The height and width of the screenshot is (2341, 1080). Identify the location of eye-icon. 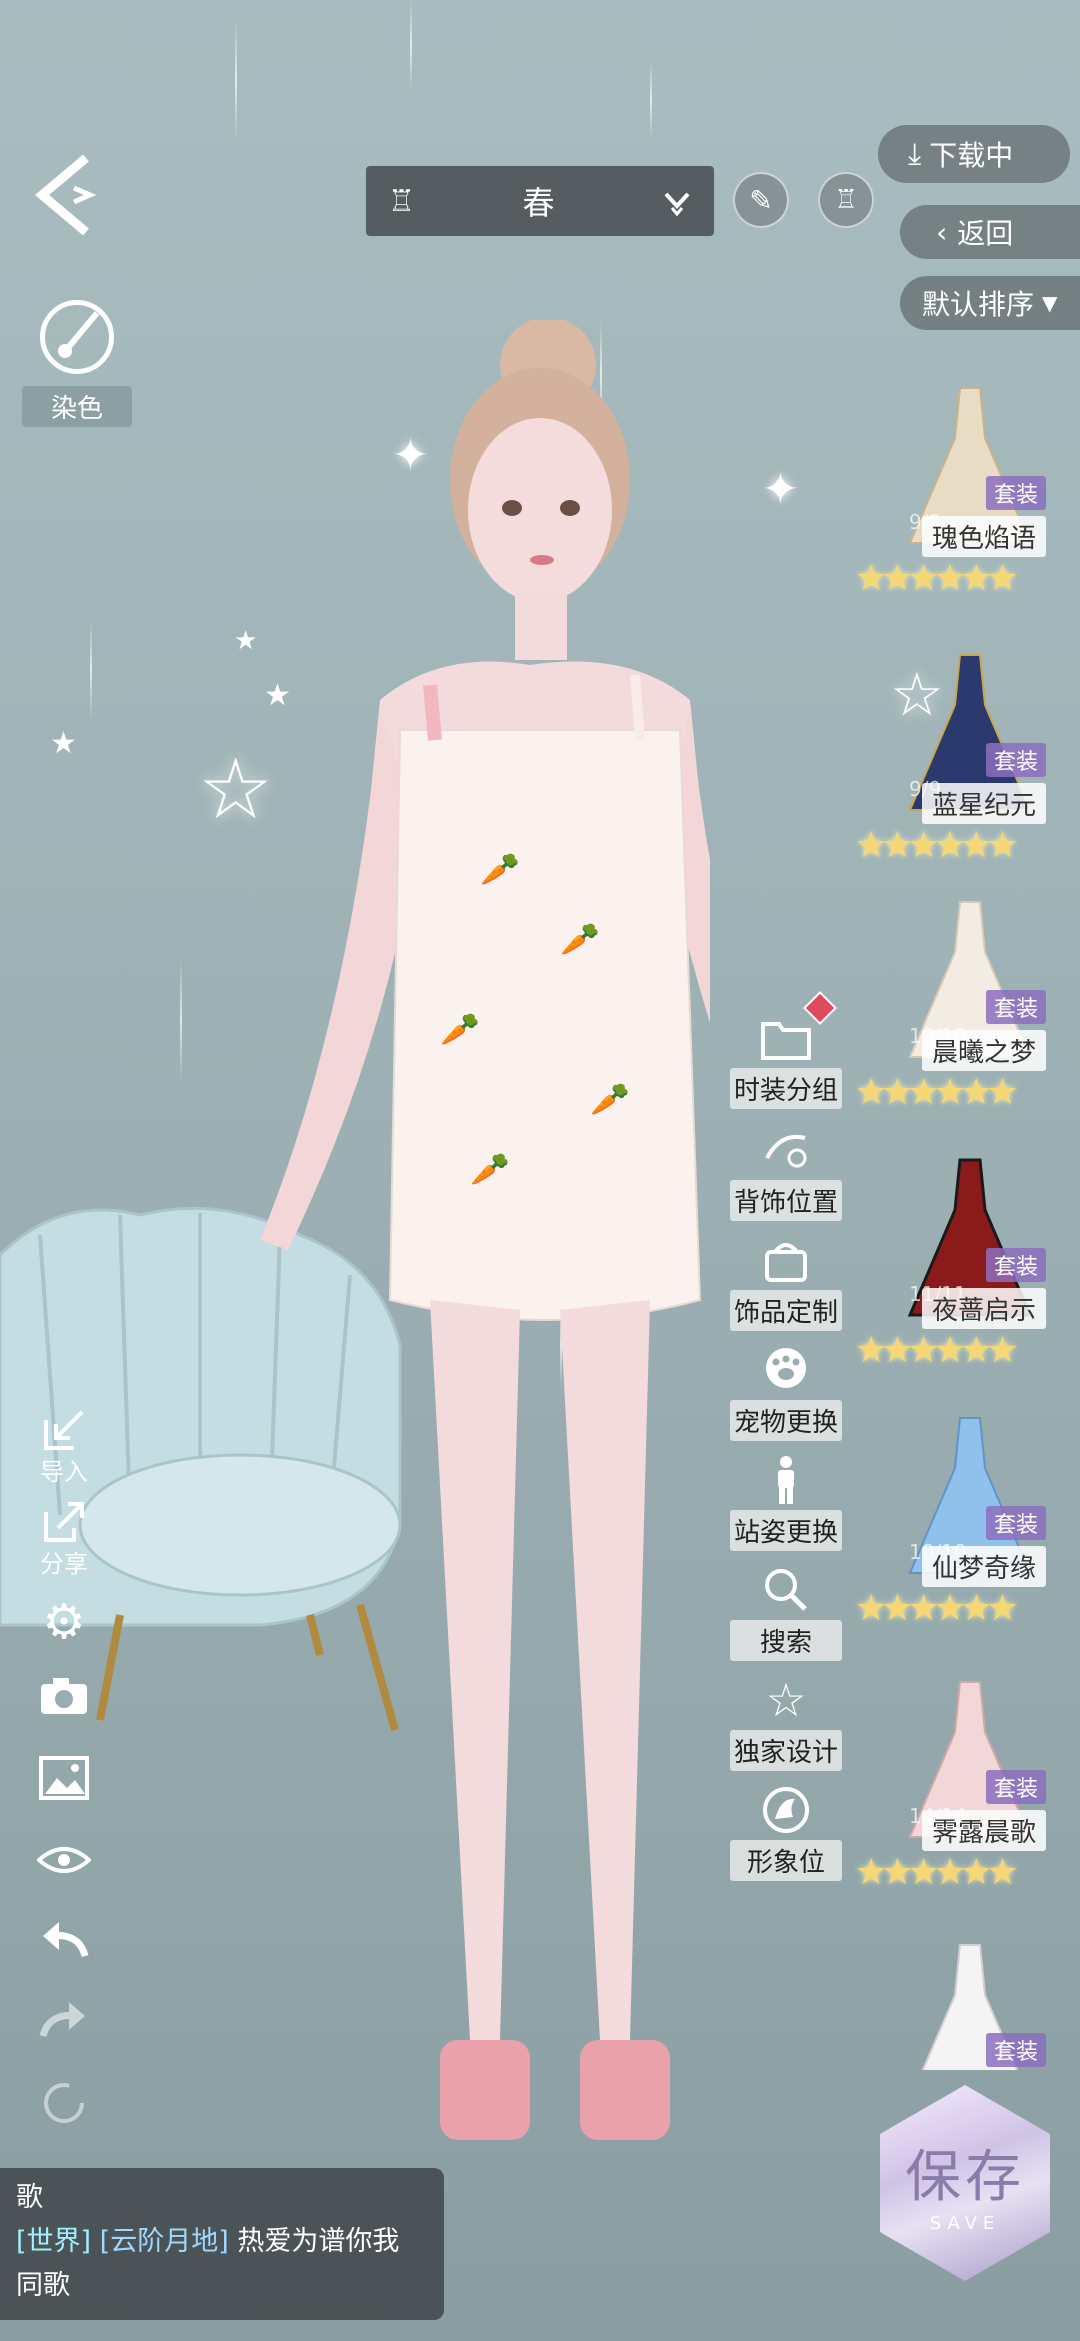
(64, 1860).